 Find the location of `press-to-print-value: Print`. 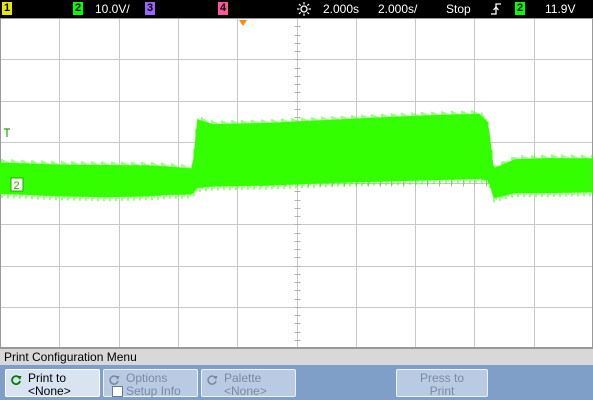

press-to-print-value: Print is located at coordinates (442, 391).